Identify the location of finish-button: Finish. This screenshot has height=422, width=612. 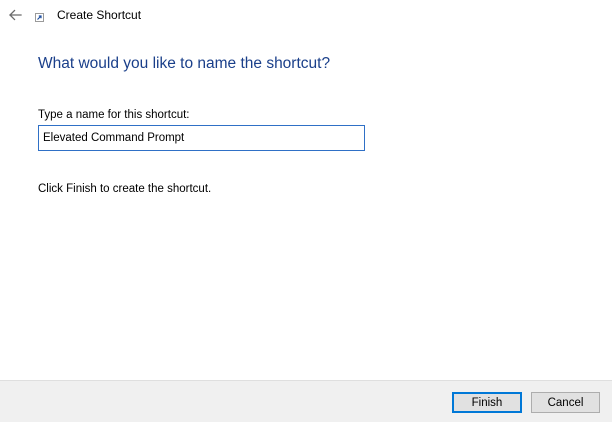
(487, 402).